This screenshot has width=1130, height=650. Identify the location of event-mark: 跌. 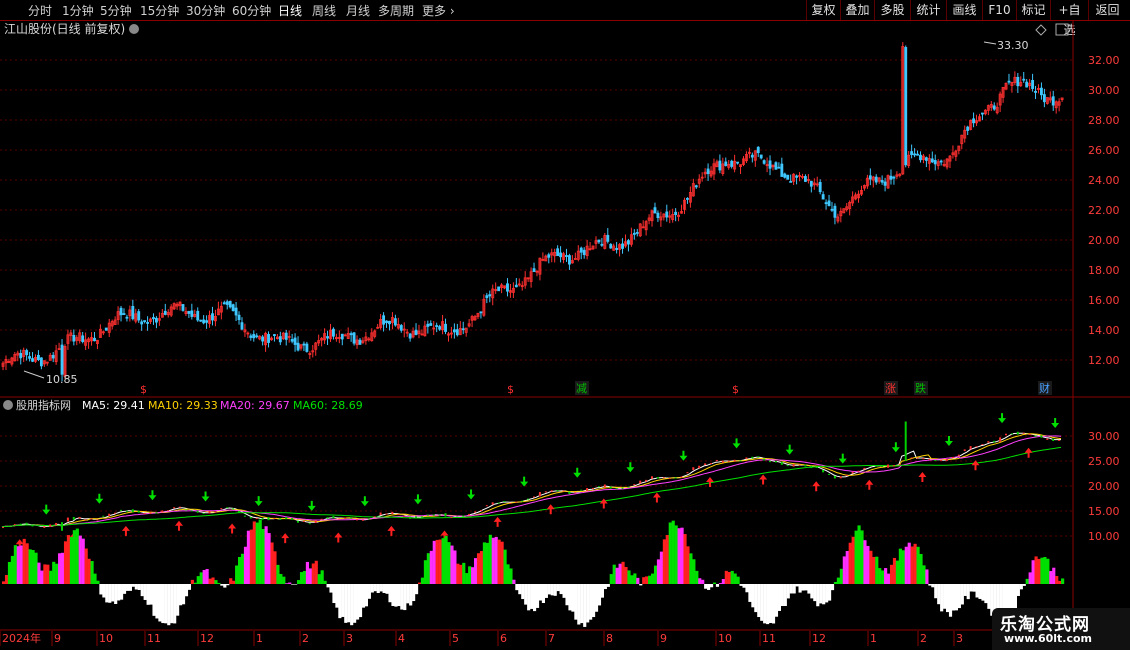
(920, 388).